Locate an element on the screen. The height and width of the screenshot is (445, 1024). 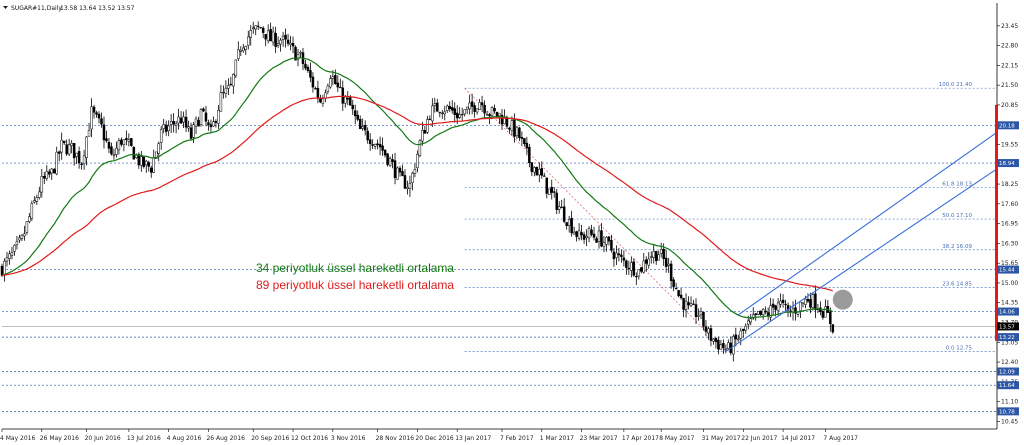
x-tick-label: 7 Aug 2017 is located at coordinates (840, 438).